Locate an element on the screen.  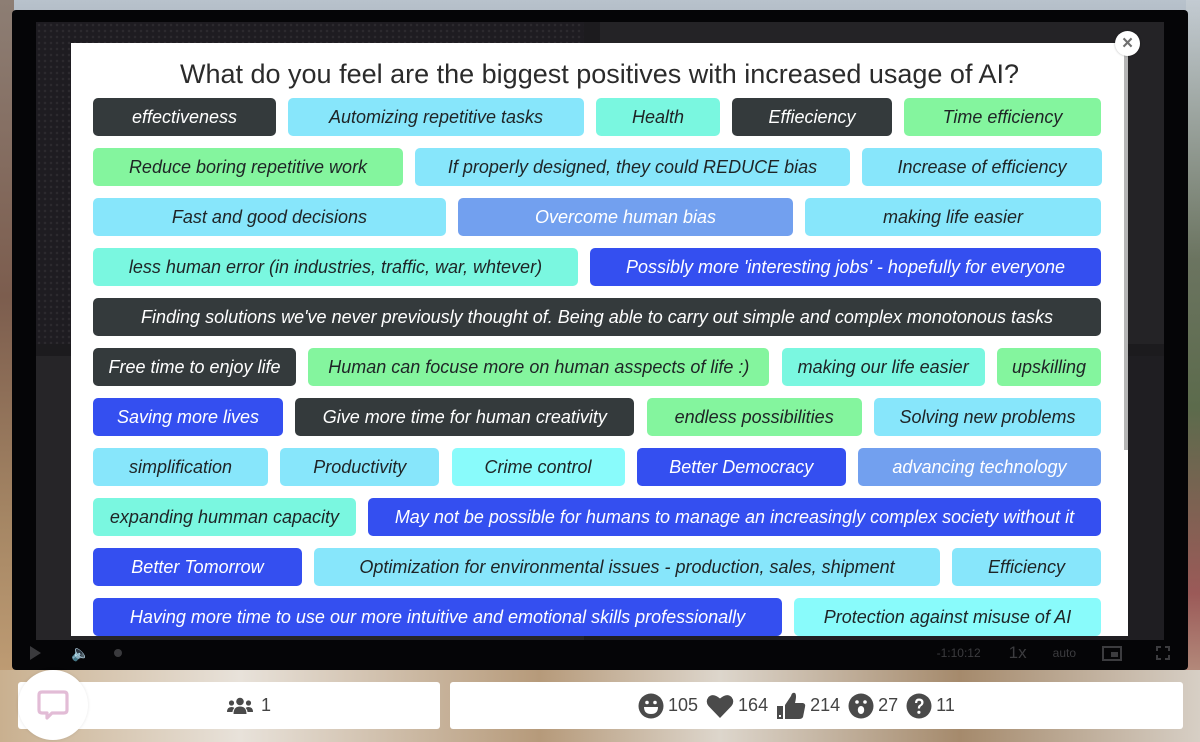
answer-tag: Saving more lives is located at coordinates (188, 417).